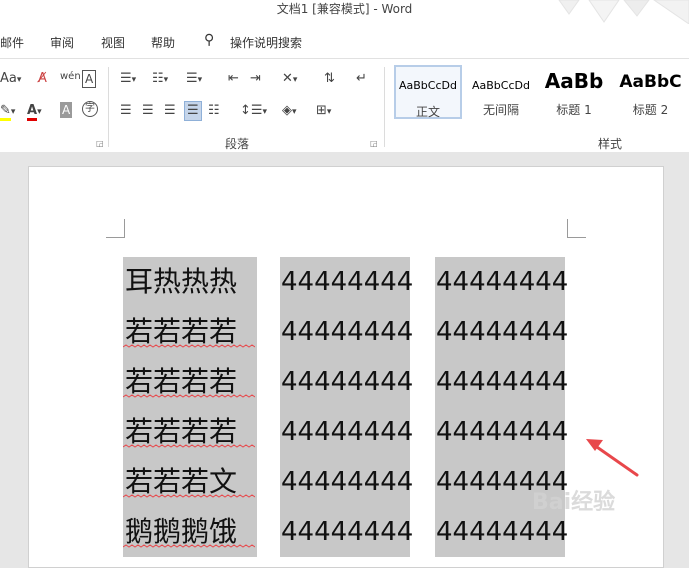 Image resolution: width=689 pixels, height=568 pixels. What do you see at coordinates (266, 42) in the screenshot?
I see `tell-me-search: 操作说明搜索` at bounding box center [266, 42].